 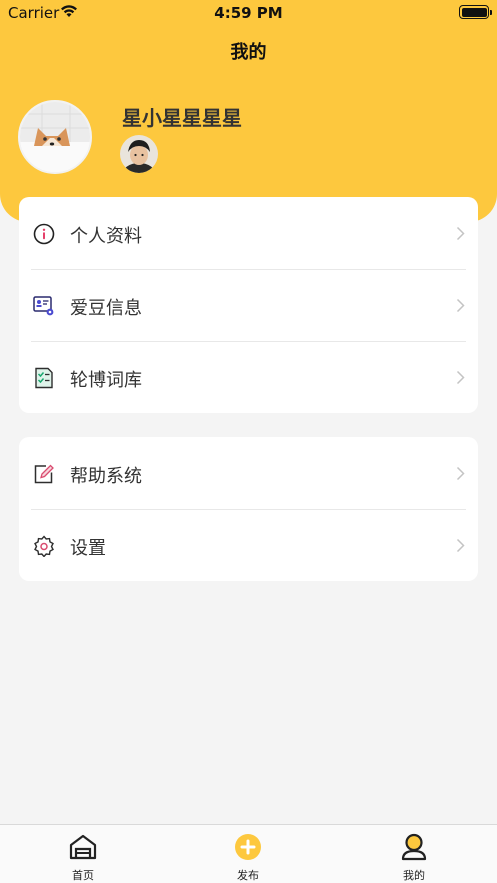 What do you see at coordinates (139, 154) in the screenshot?
I see `idol-avatar` at bounding box center [139, 154].